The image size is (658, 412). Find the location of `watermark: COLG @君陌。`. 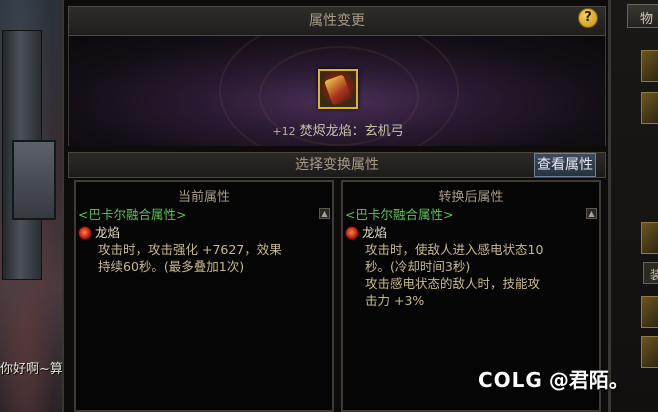

watermark: COLG @君陌。 is located at coordinates (553, 378).